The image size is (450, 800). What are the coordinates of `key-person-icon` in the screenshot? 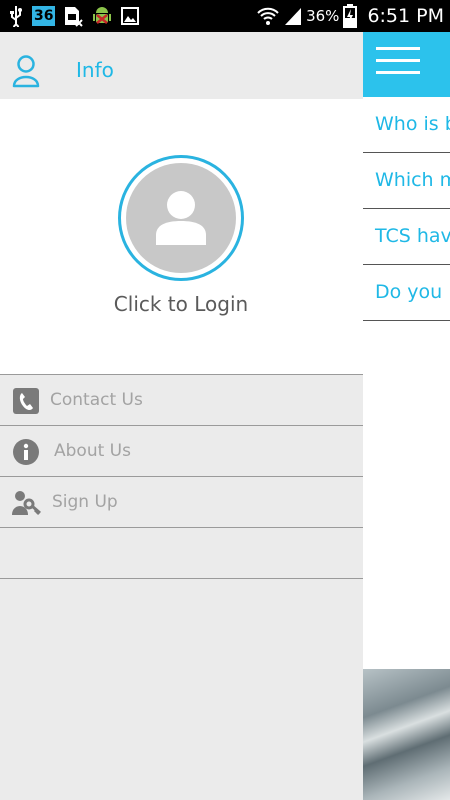 It's located at (26, 503).